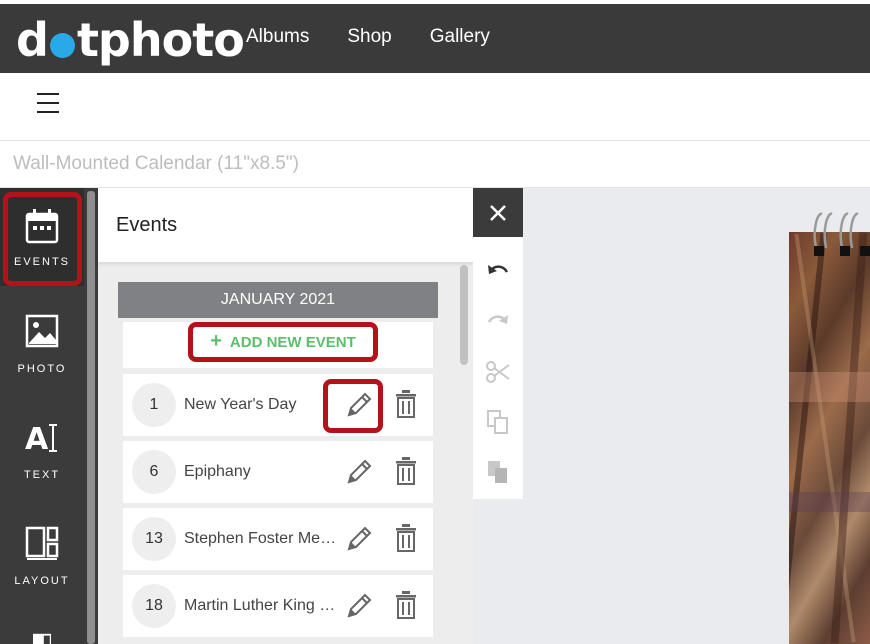  Describe the element at coordinates (42, 475) in the screenshot. I see `tool-text-label: TEXT` at that location.